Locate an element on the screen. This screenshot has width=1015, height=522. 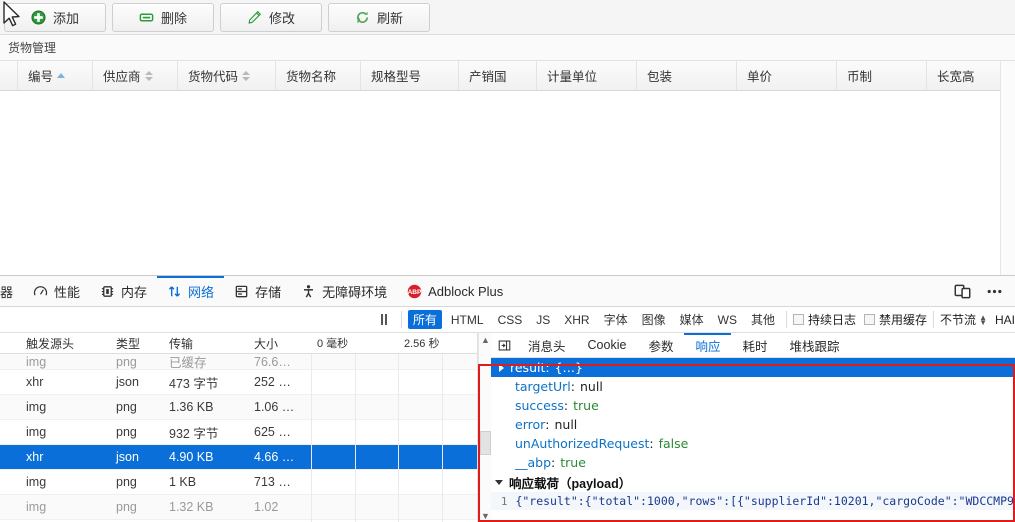
devtools-tab-adblock-plus: ABP Adblock Plus is located at coordinates (455, 291).